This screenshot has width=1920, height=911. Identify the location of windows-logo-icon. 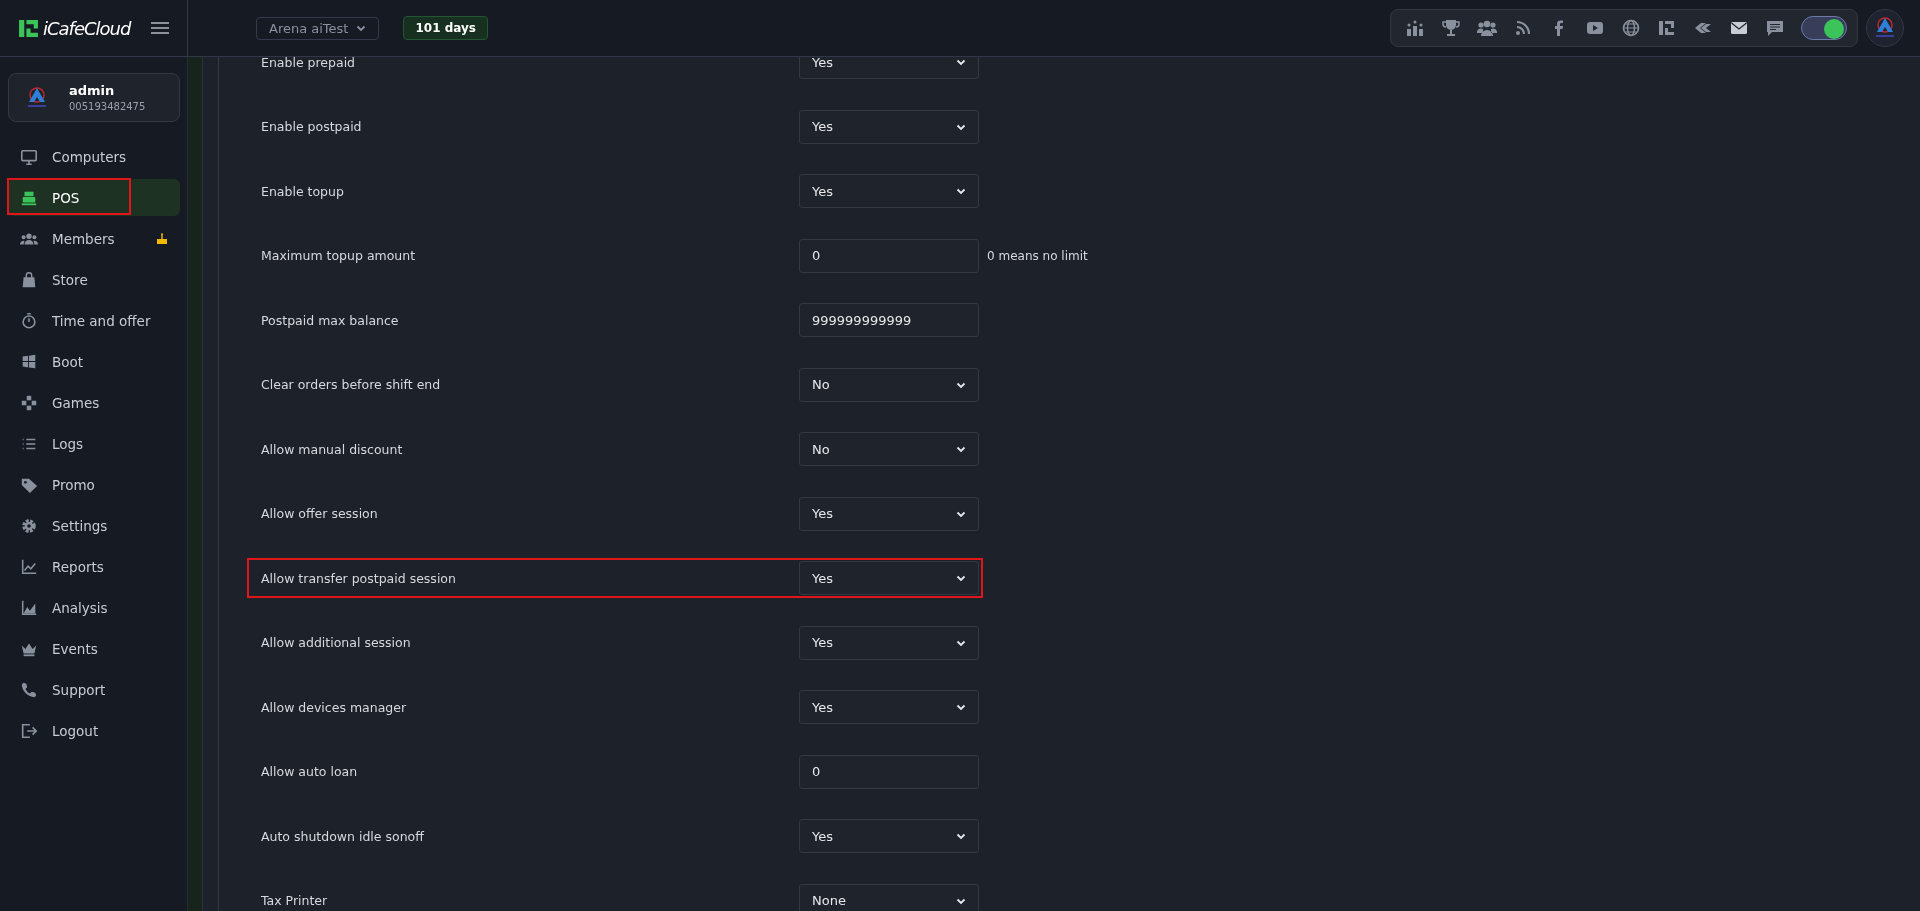
(29, 361).